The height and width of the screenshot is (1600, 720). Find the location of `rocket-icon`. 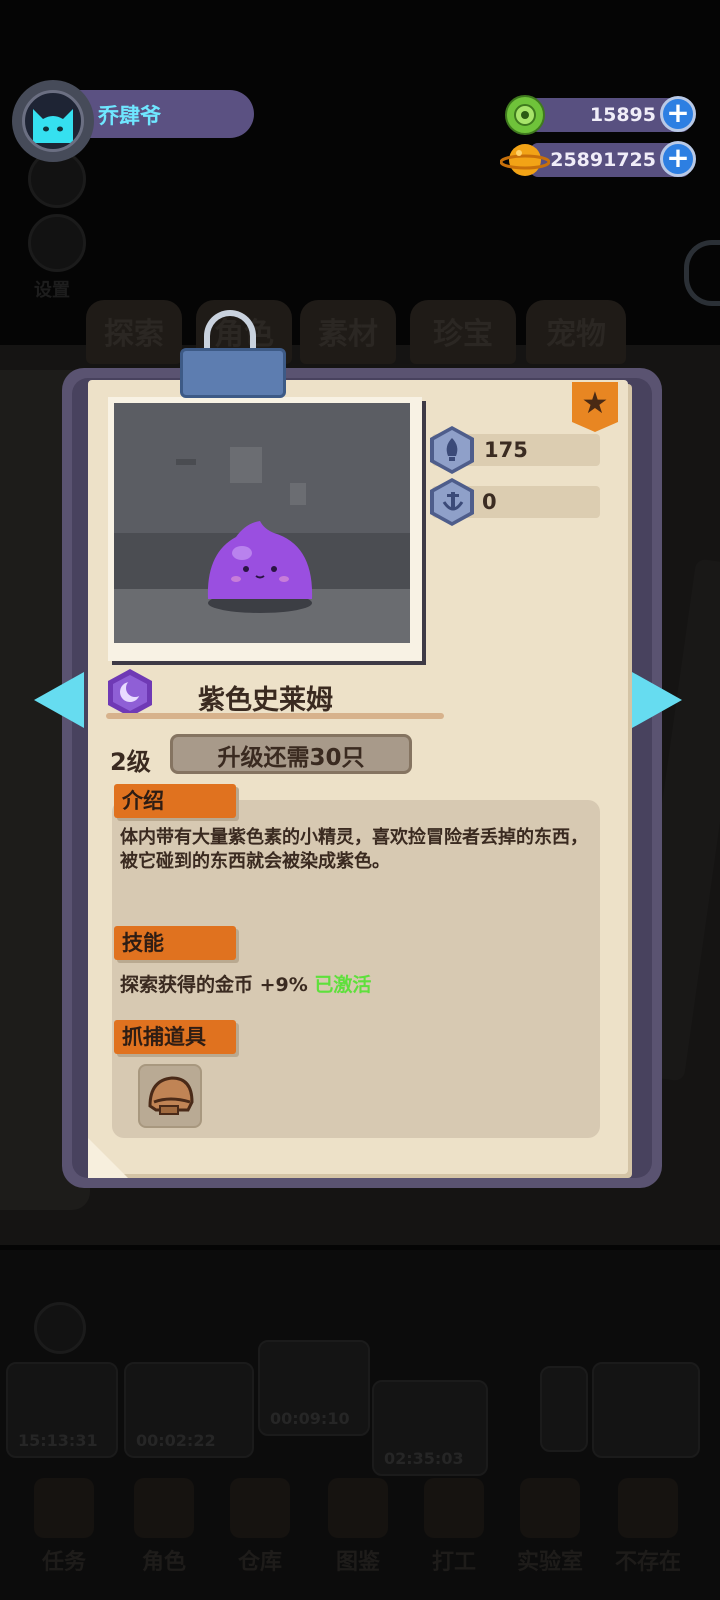

rocket-icon is located at coordinates (452, 452).